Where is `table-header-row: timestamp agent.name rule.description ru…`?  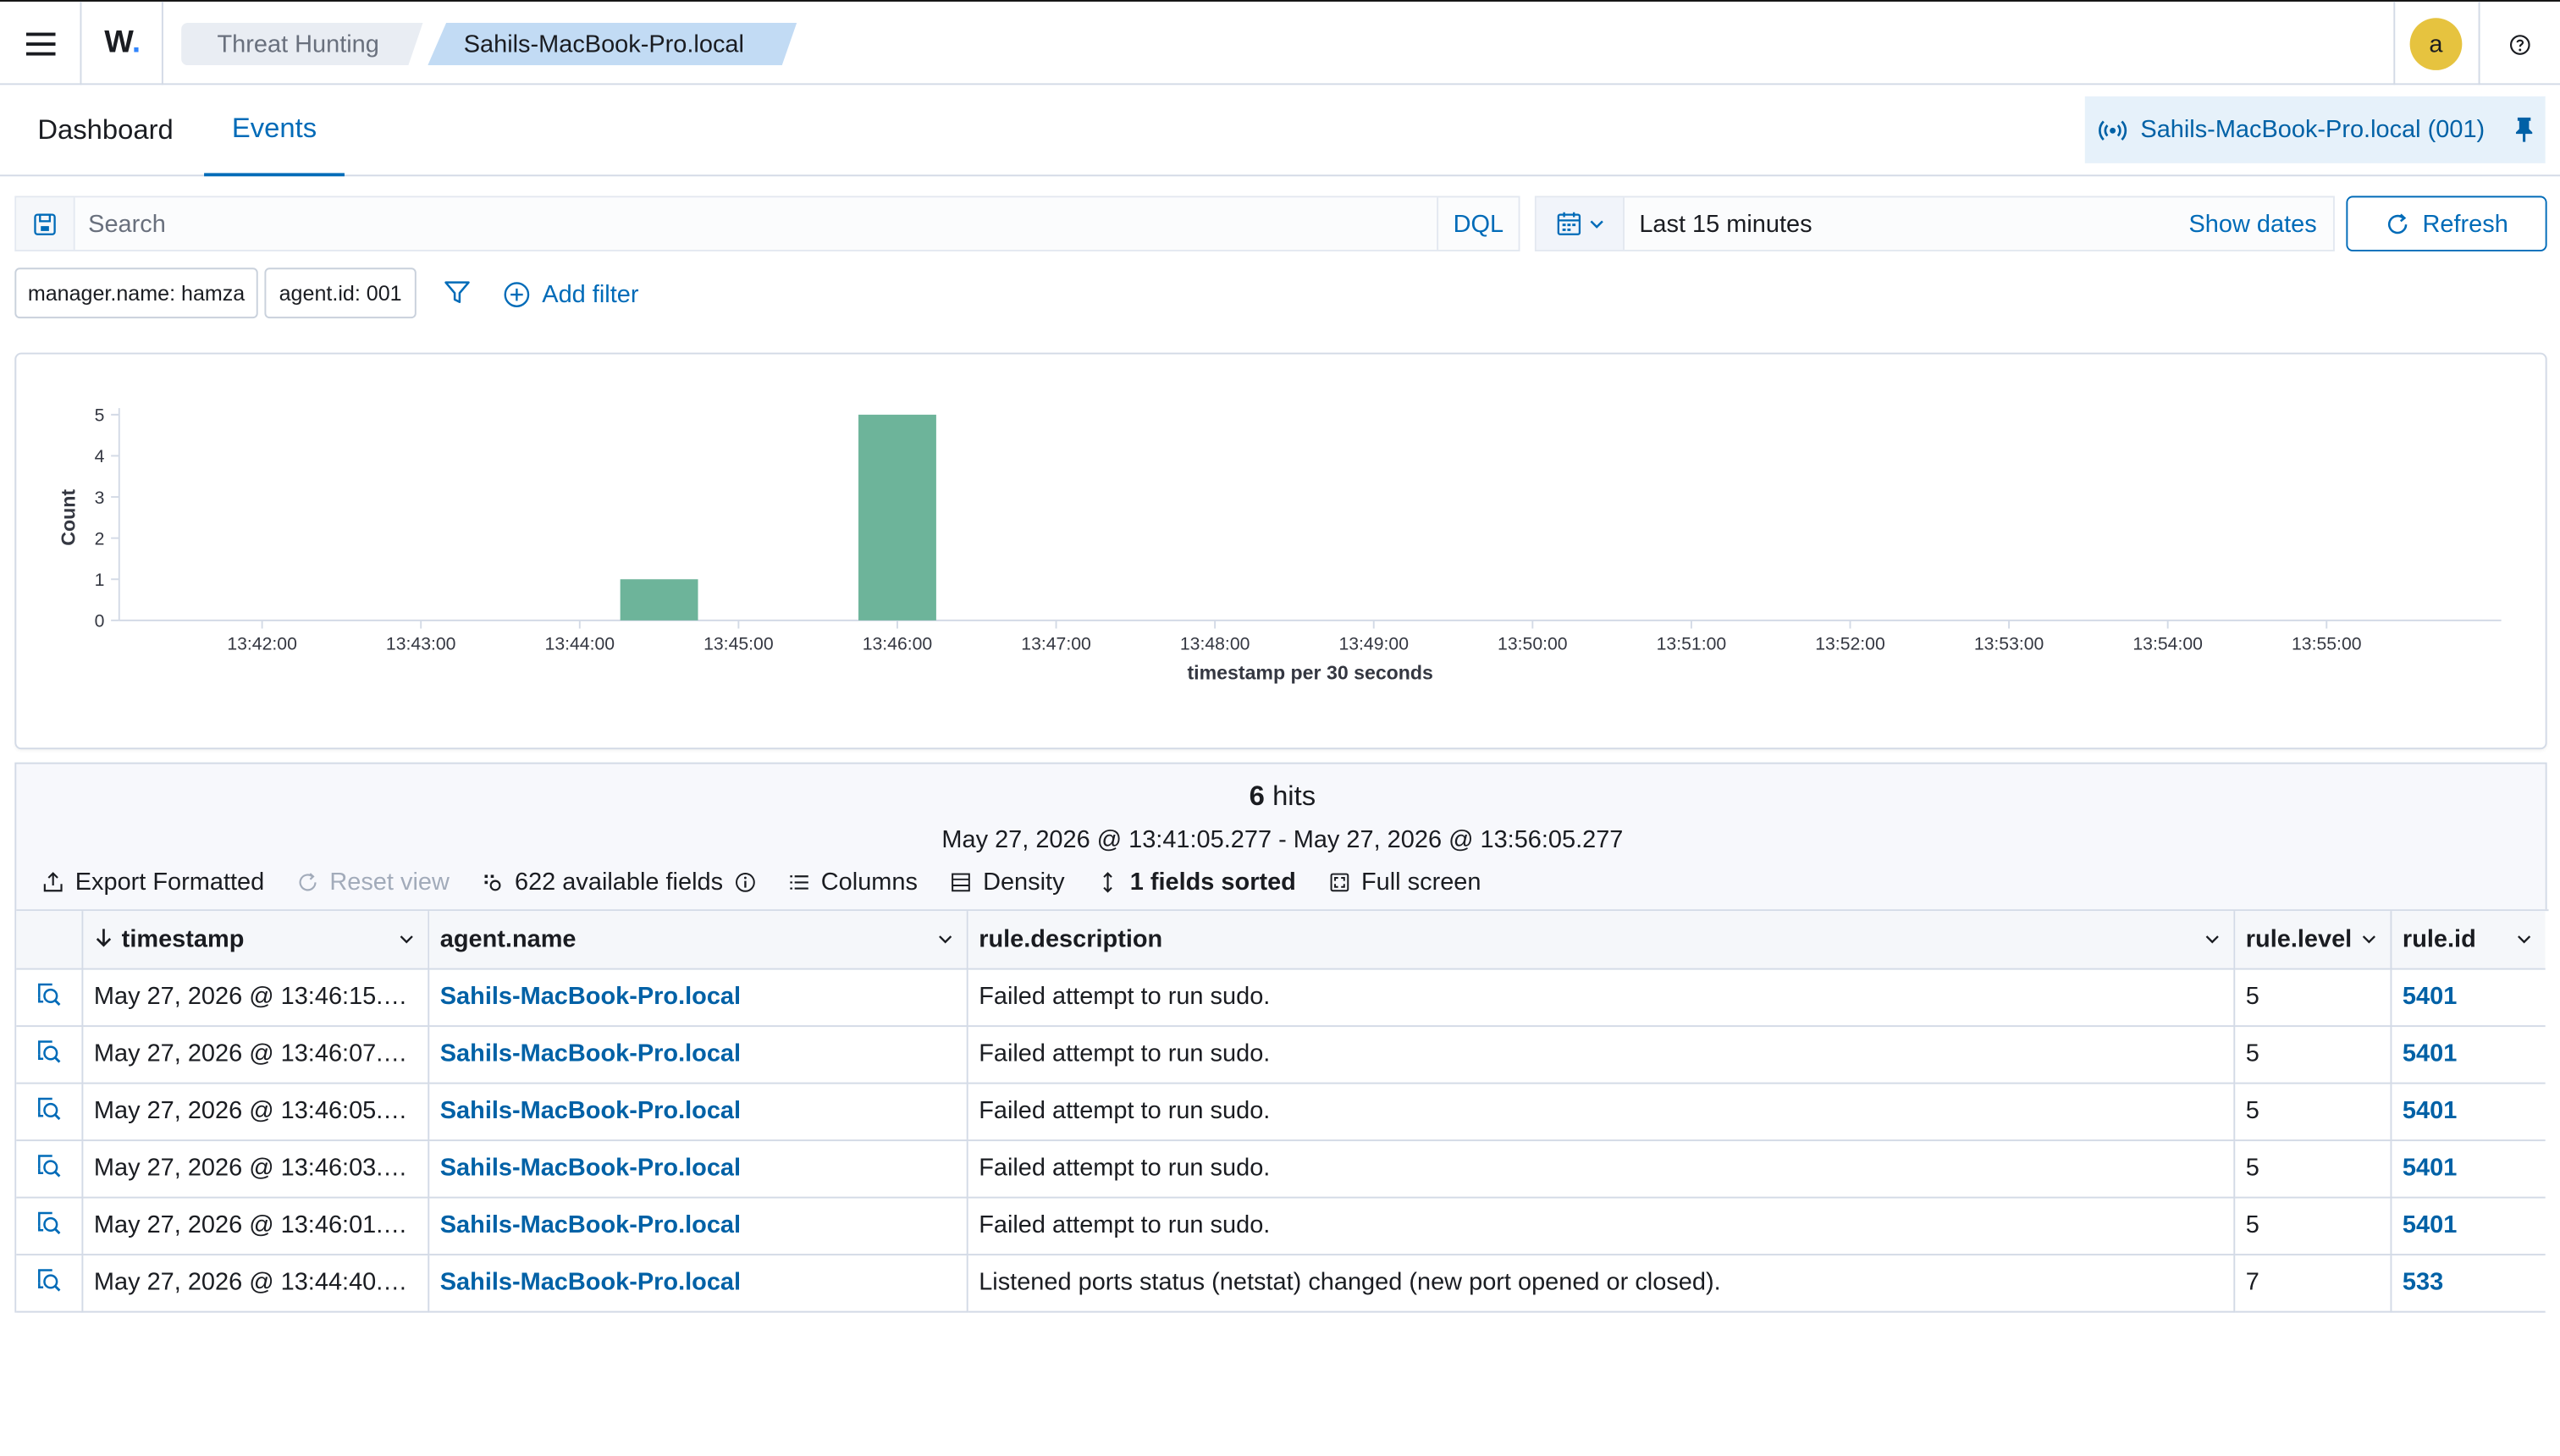
table-header-row: timestamp agent.name rule.description ru… is located at coordinates (1281, 940).